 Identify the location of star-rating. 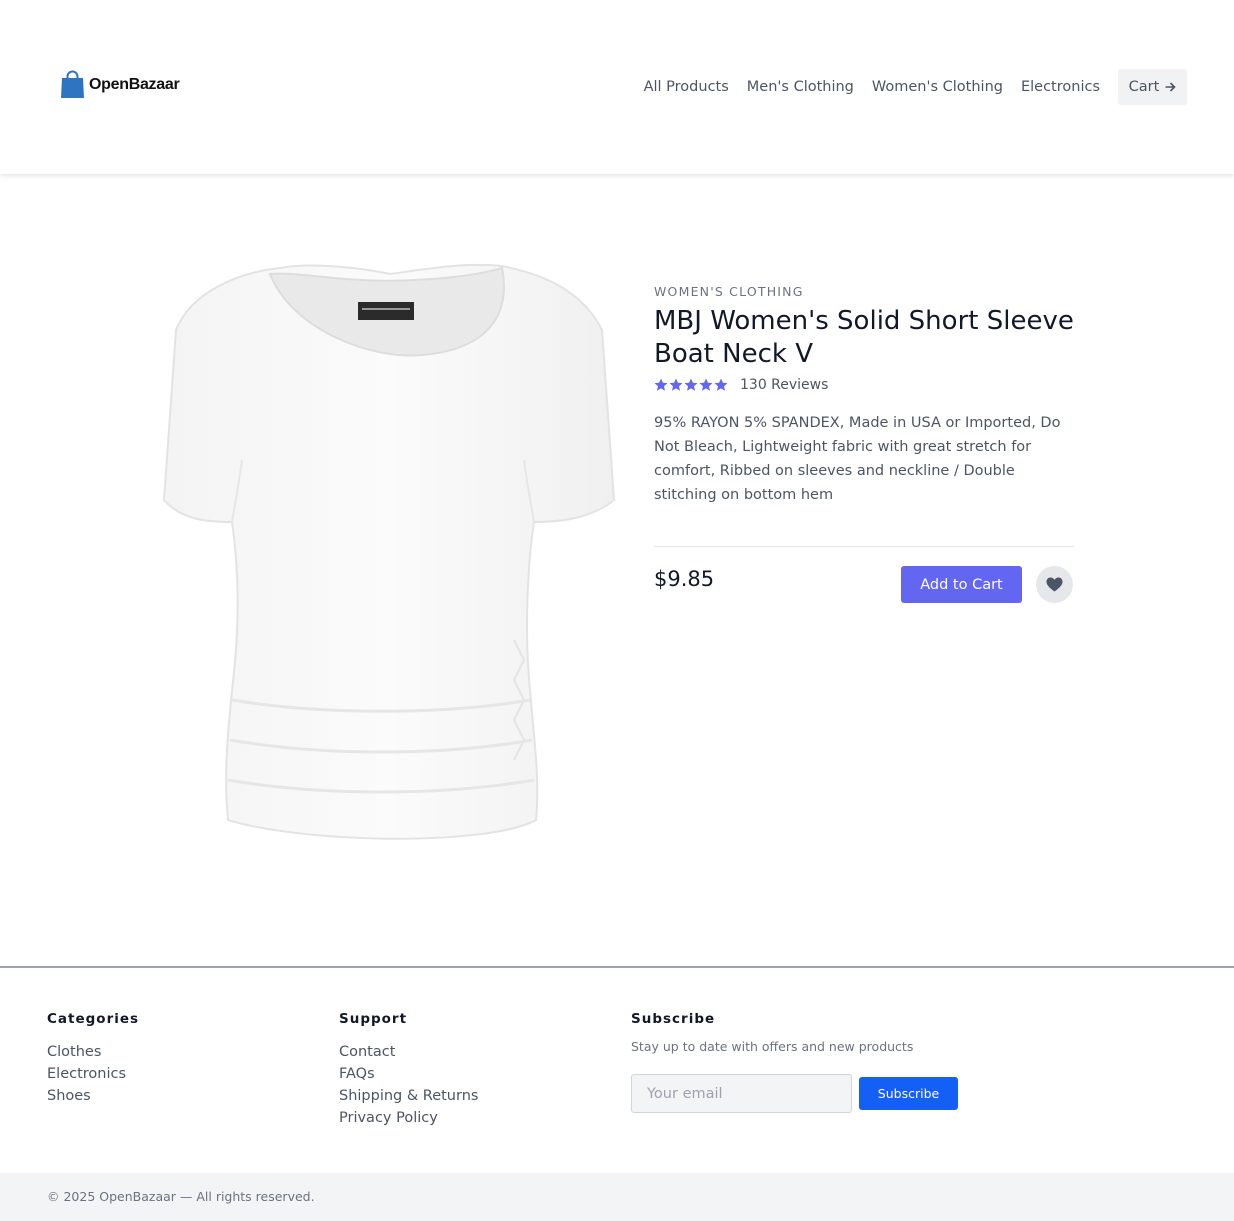
(691, 385).